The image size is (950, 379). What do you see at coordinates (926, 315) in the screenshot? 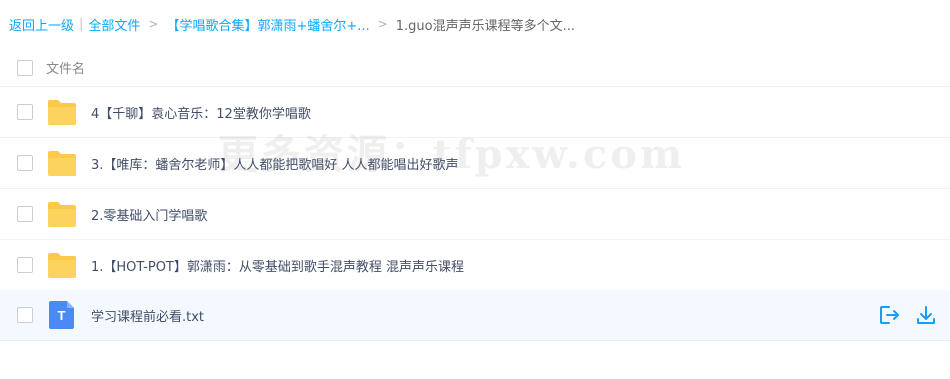
I see `download-icon` at bounding box center [926, 315].